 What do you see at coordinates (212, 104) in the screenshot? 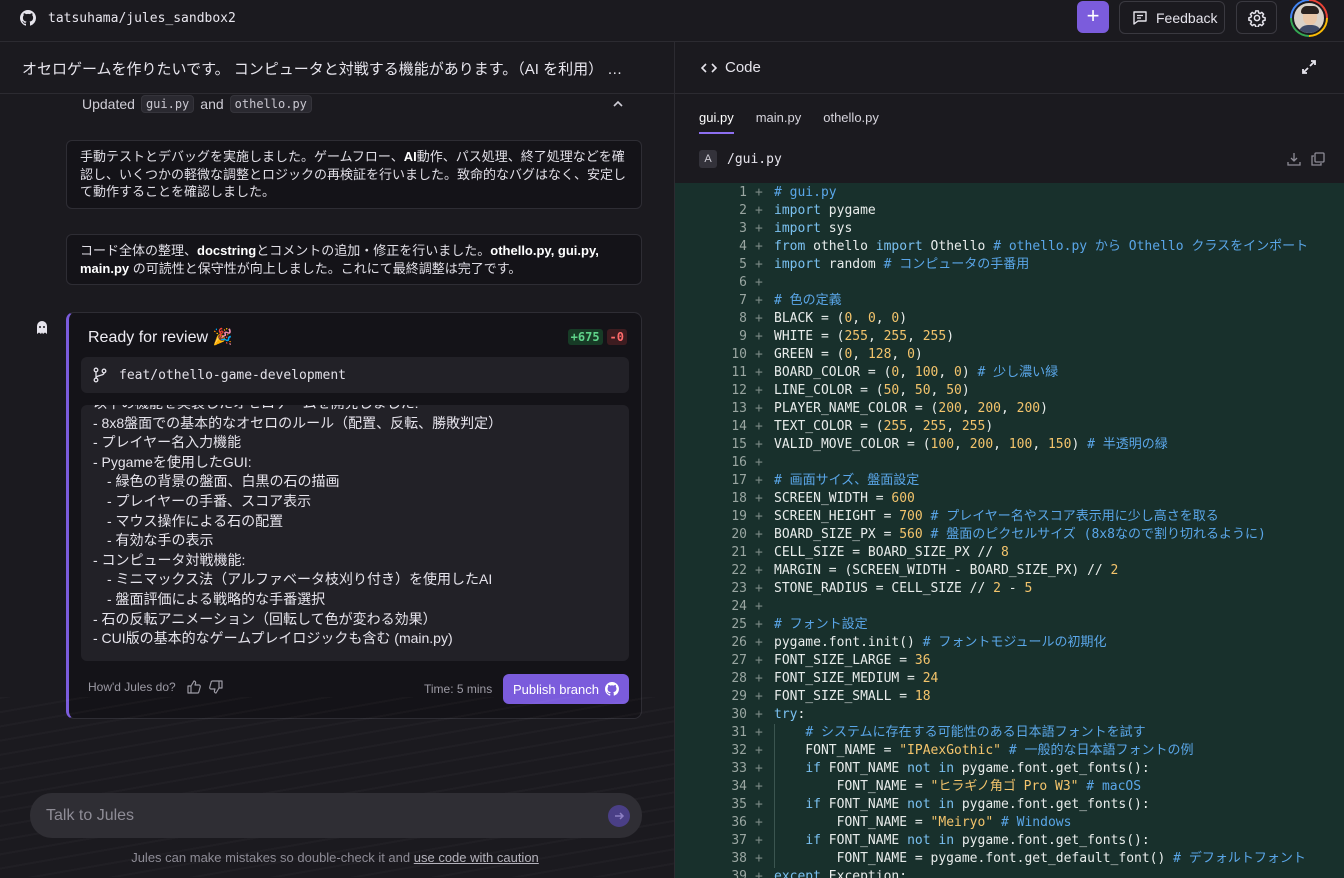
I see `updated-and: and` at bounding box center [212, 104].